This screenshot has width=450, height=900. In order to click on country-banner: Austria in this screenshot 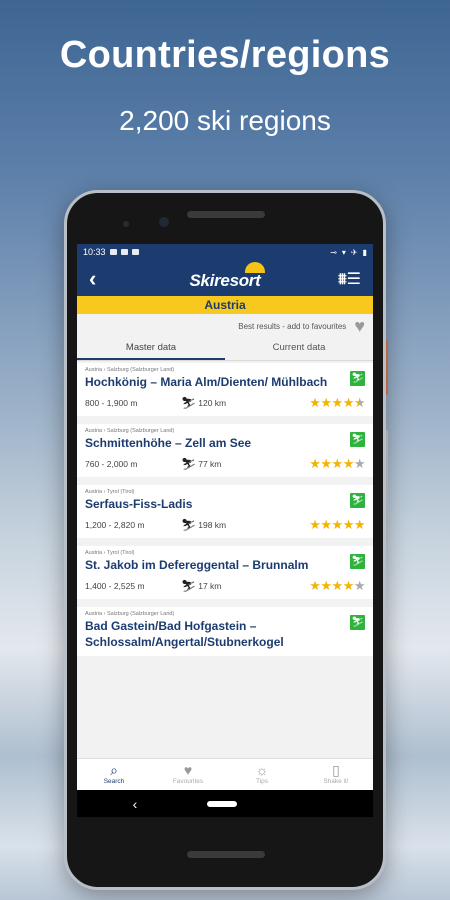, I will do `click(225, 305)`.